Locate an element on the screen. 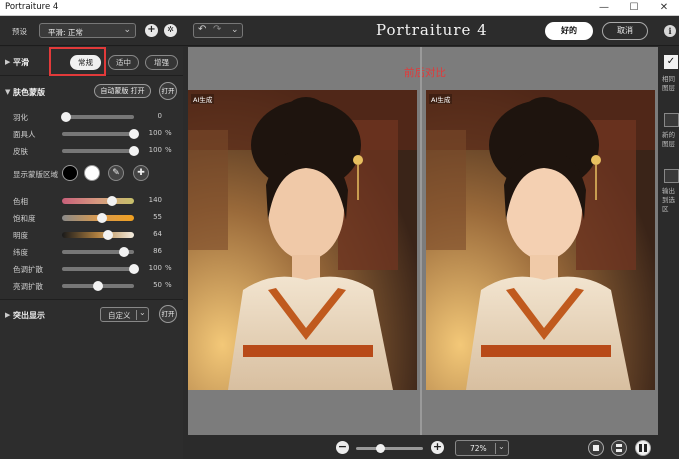 Image resolution: width=679 pixels, height=459 pixels. hue-slider is located at coordinates (98, 201).